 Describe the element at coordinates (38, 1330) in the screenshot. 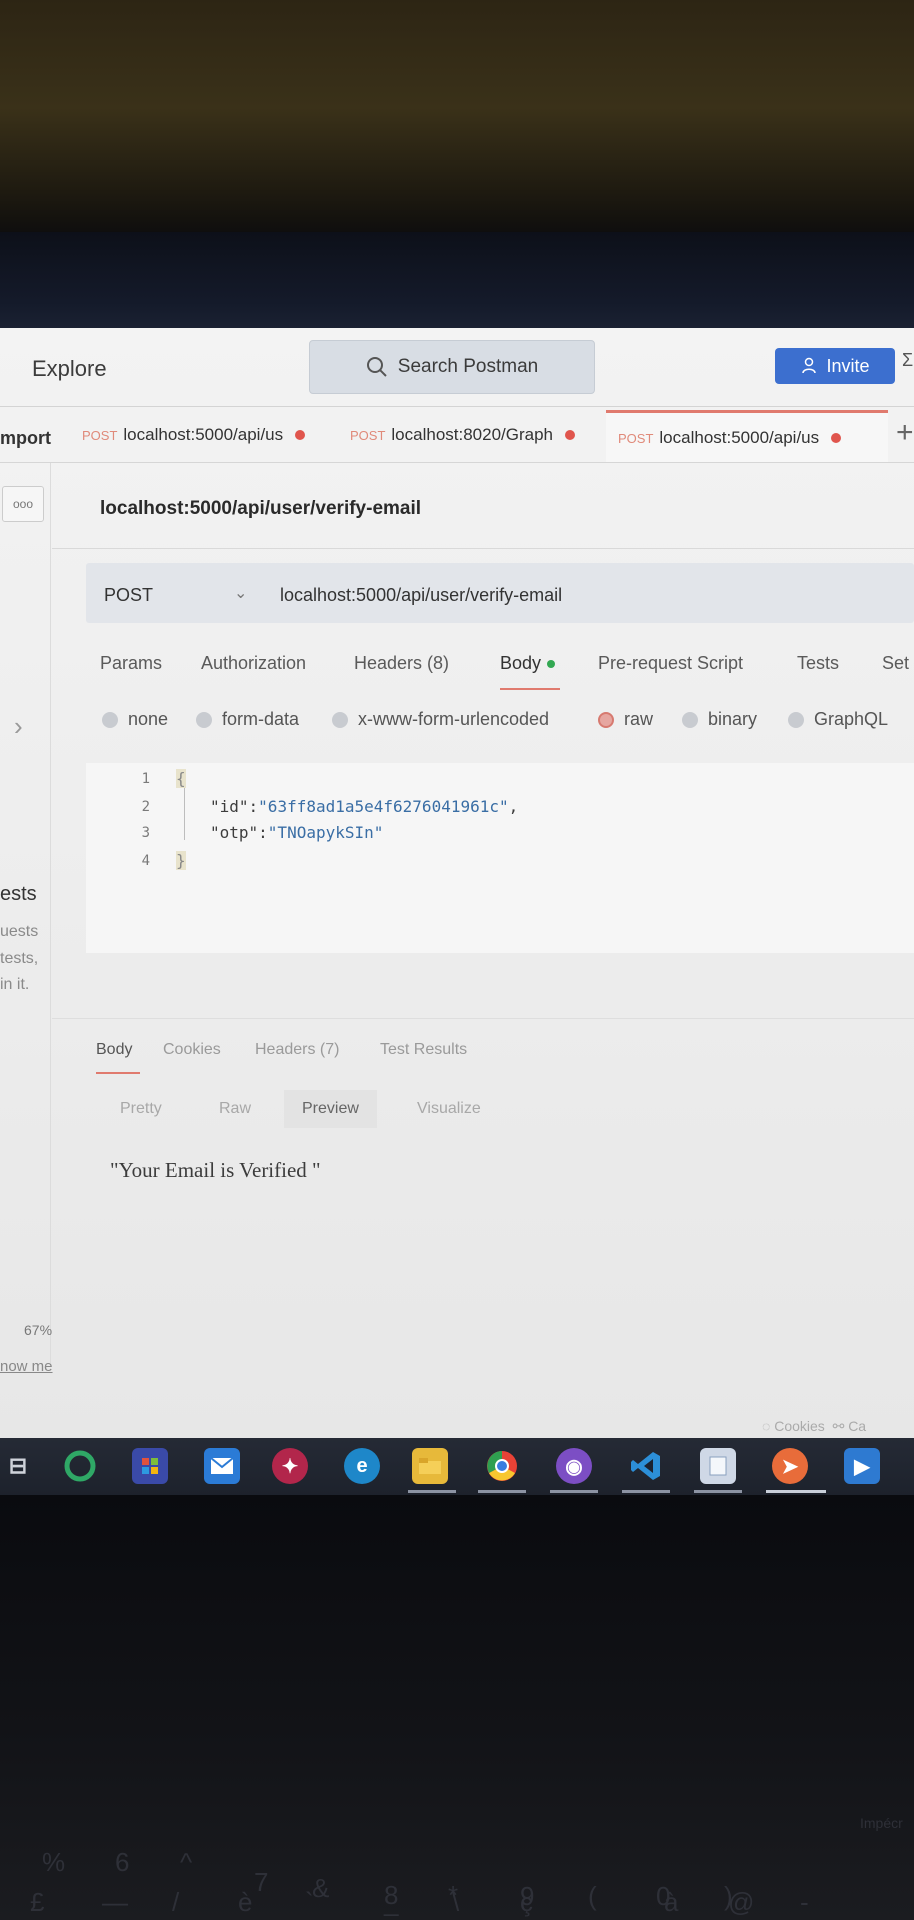

I see `zoom-level: 67%` at that location.